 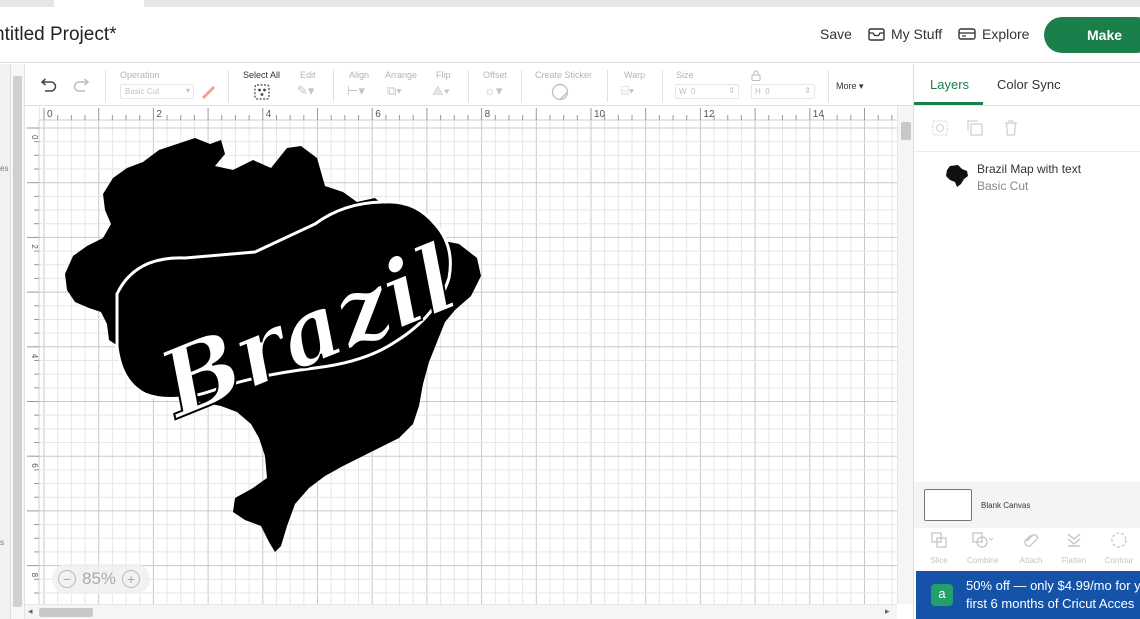 I want to click on contour-label: Contour, so click(x=1119, y=560).